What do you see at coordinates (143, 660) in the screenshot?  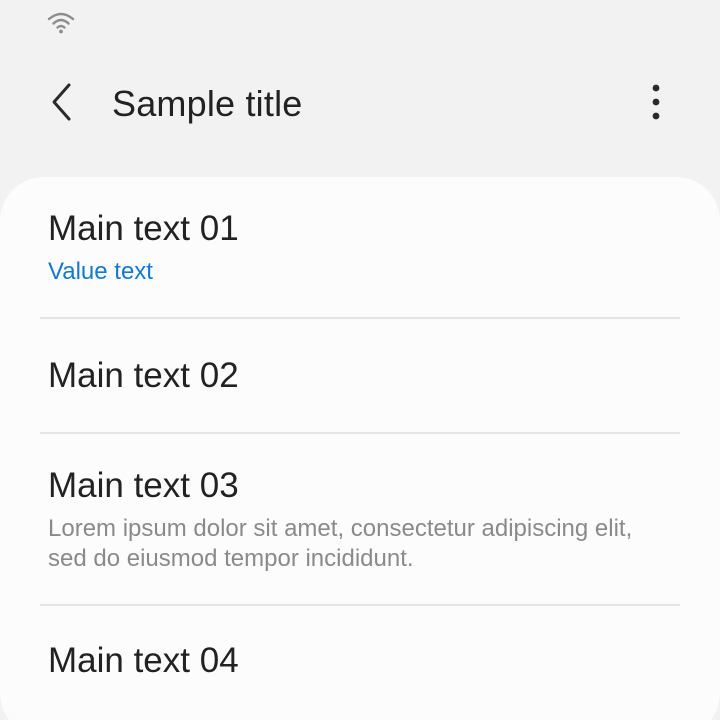 I see `main-text: Main text 04` at bounding box center [143, 660].